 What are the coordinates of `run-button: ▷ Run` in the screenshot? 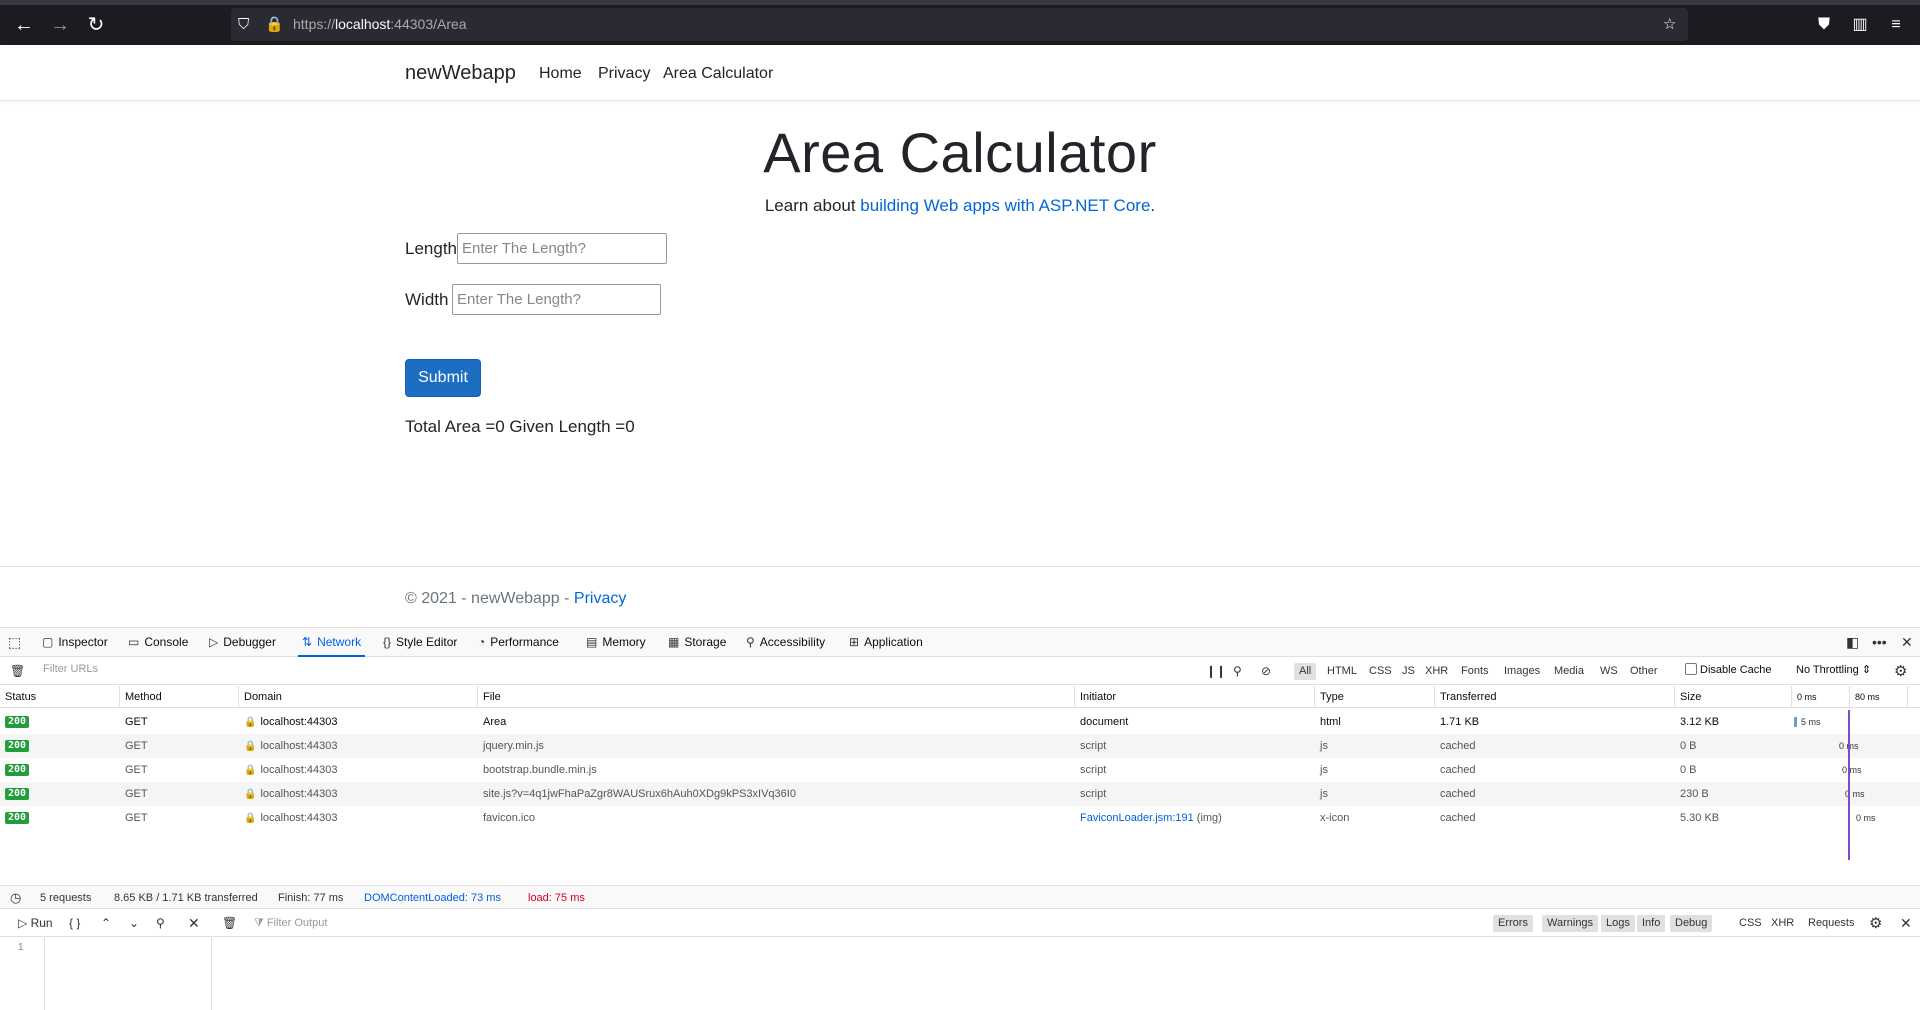 It's located at (35, 923).